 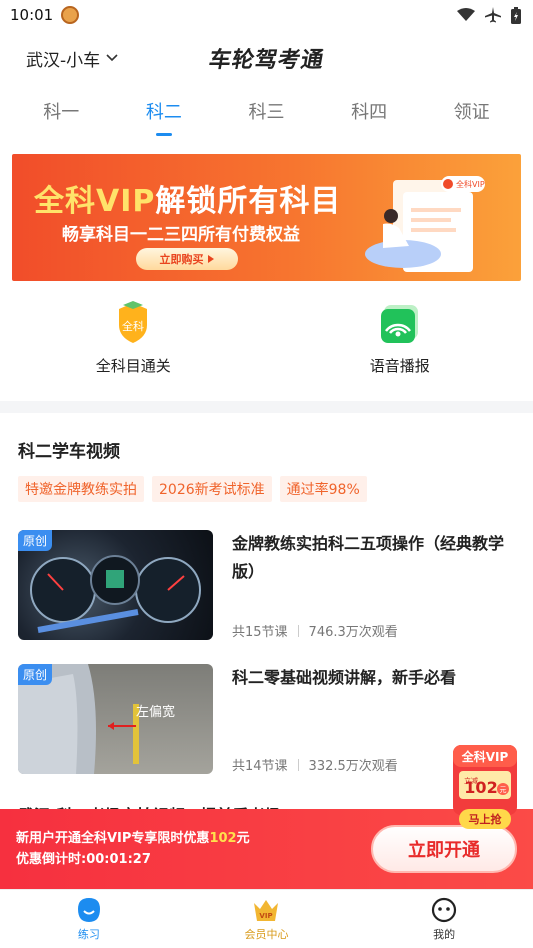 What do you see at coordinates (399, 366) in the screenshot?
I see `feature-label: 语音播报` at bounding box center [399, 366].